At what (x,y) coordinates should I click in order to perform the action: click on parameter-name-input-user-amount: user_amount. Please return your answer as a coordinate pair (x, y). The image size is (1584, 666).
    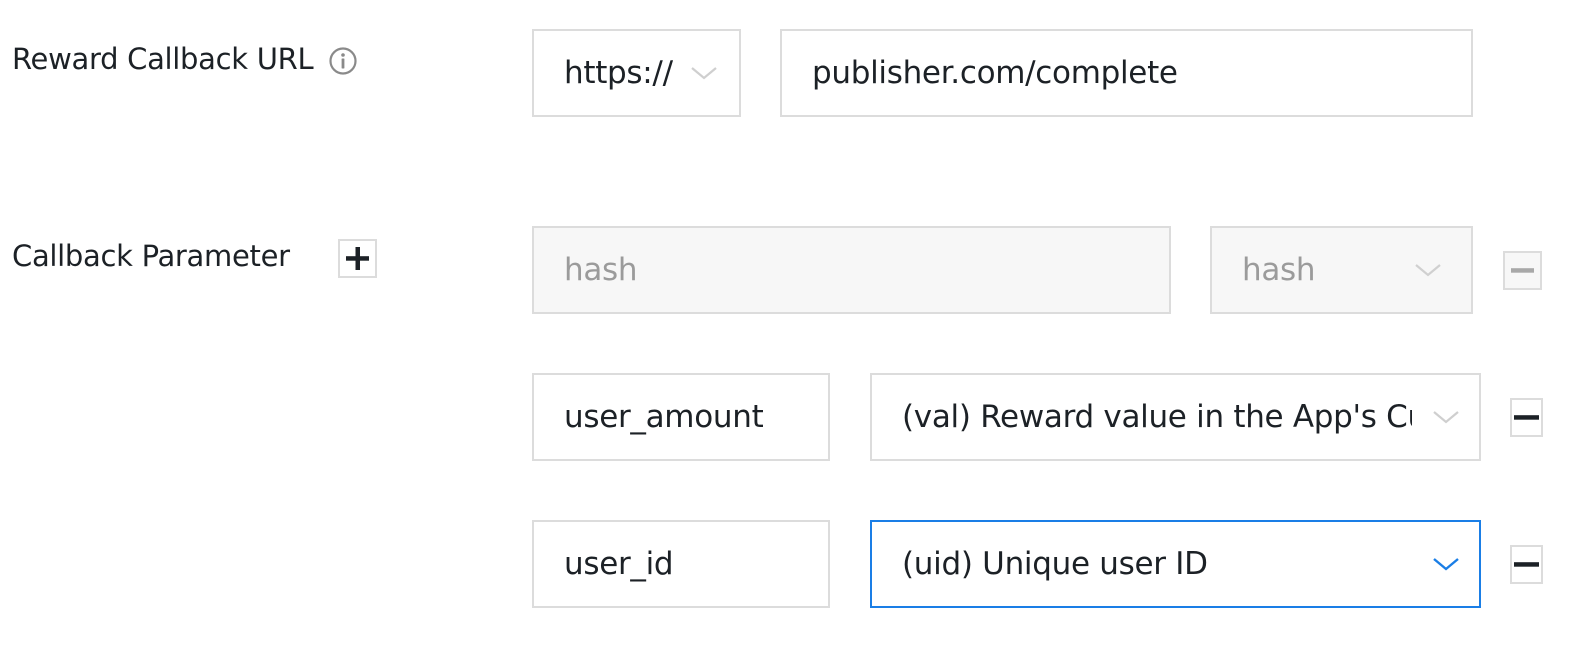
    Looking at the image, I should click on (681, 417).